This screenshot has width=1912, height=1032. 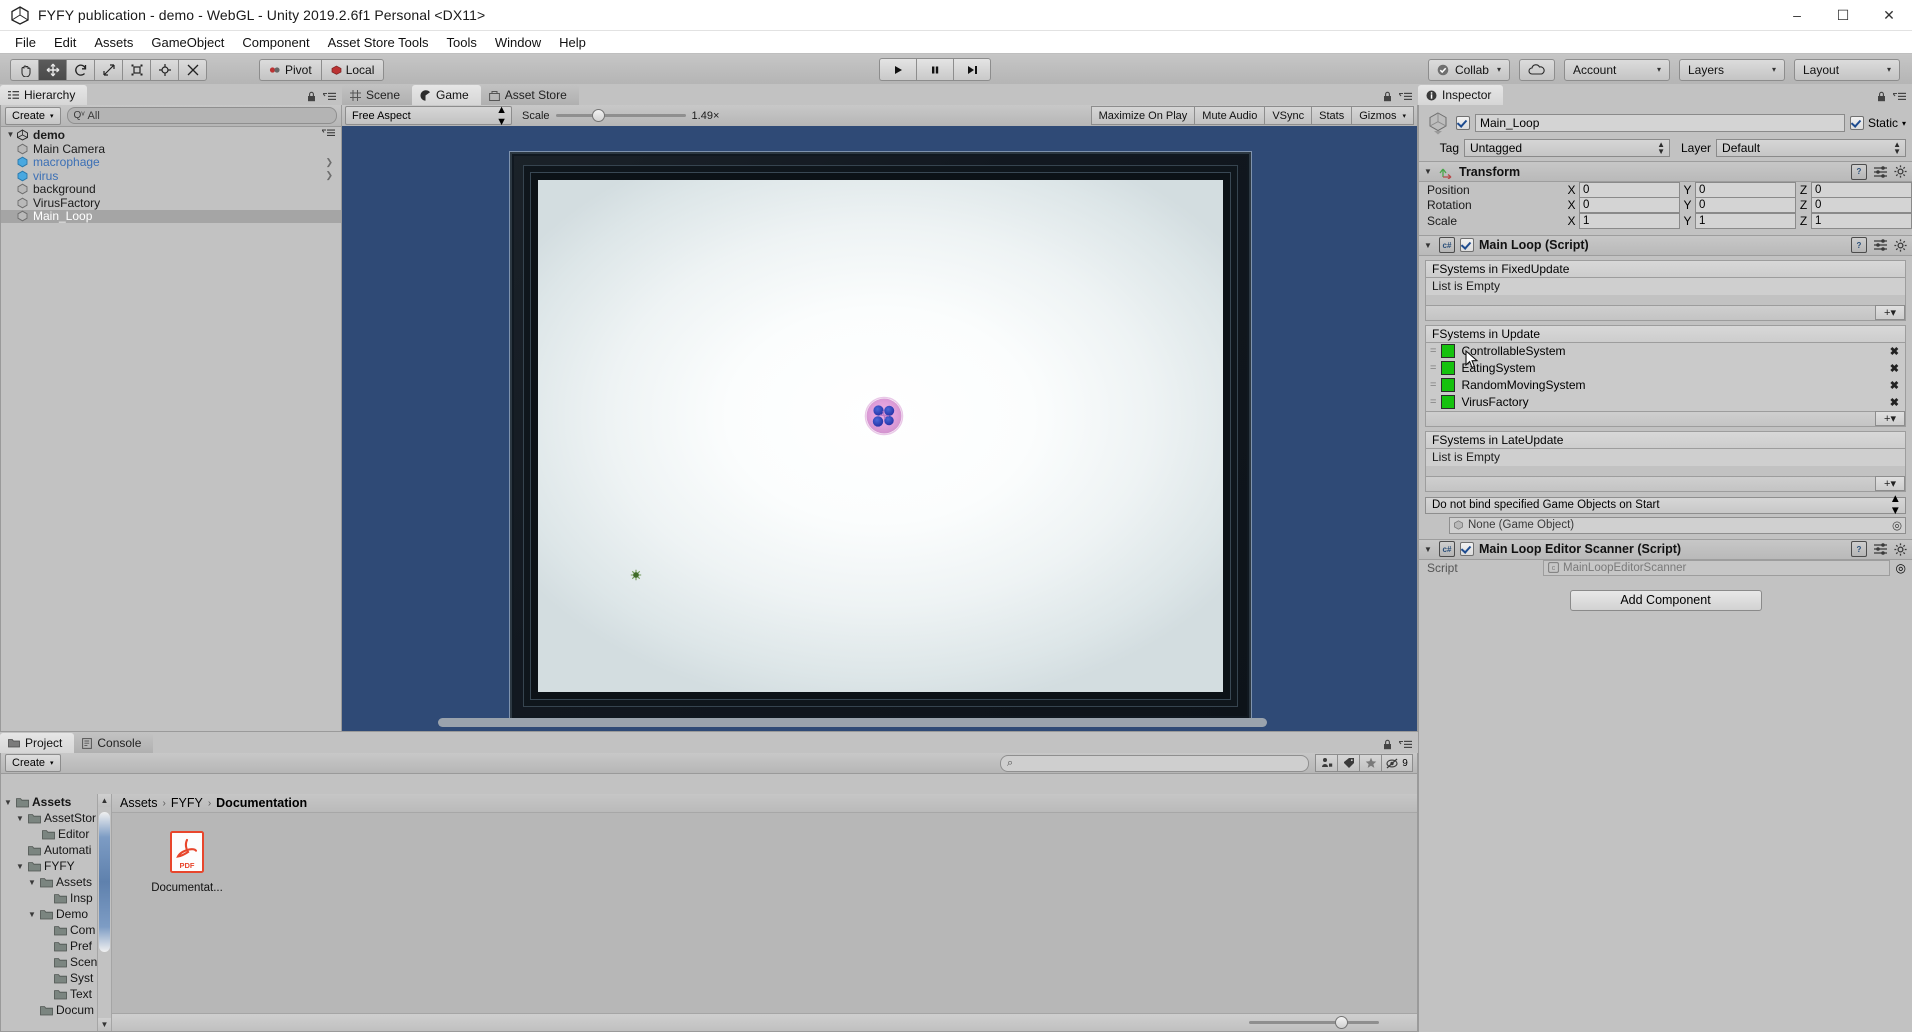 What do you see at coordinates (275, 42) in the screenshot?
I see `menu-component: Component` at bounding box center [275, 42].